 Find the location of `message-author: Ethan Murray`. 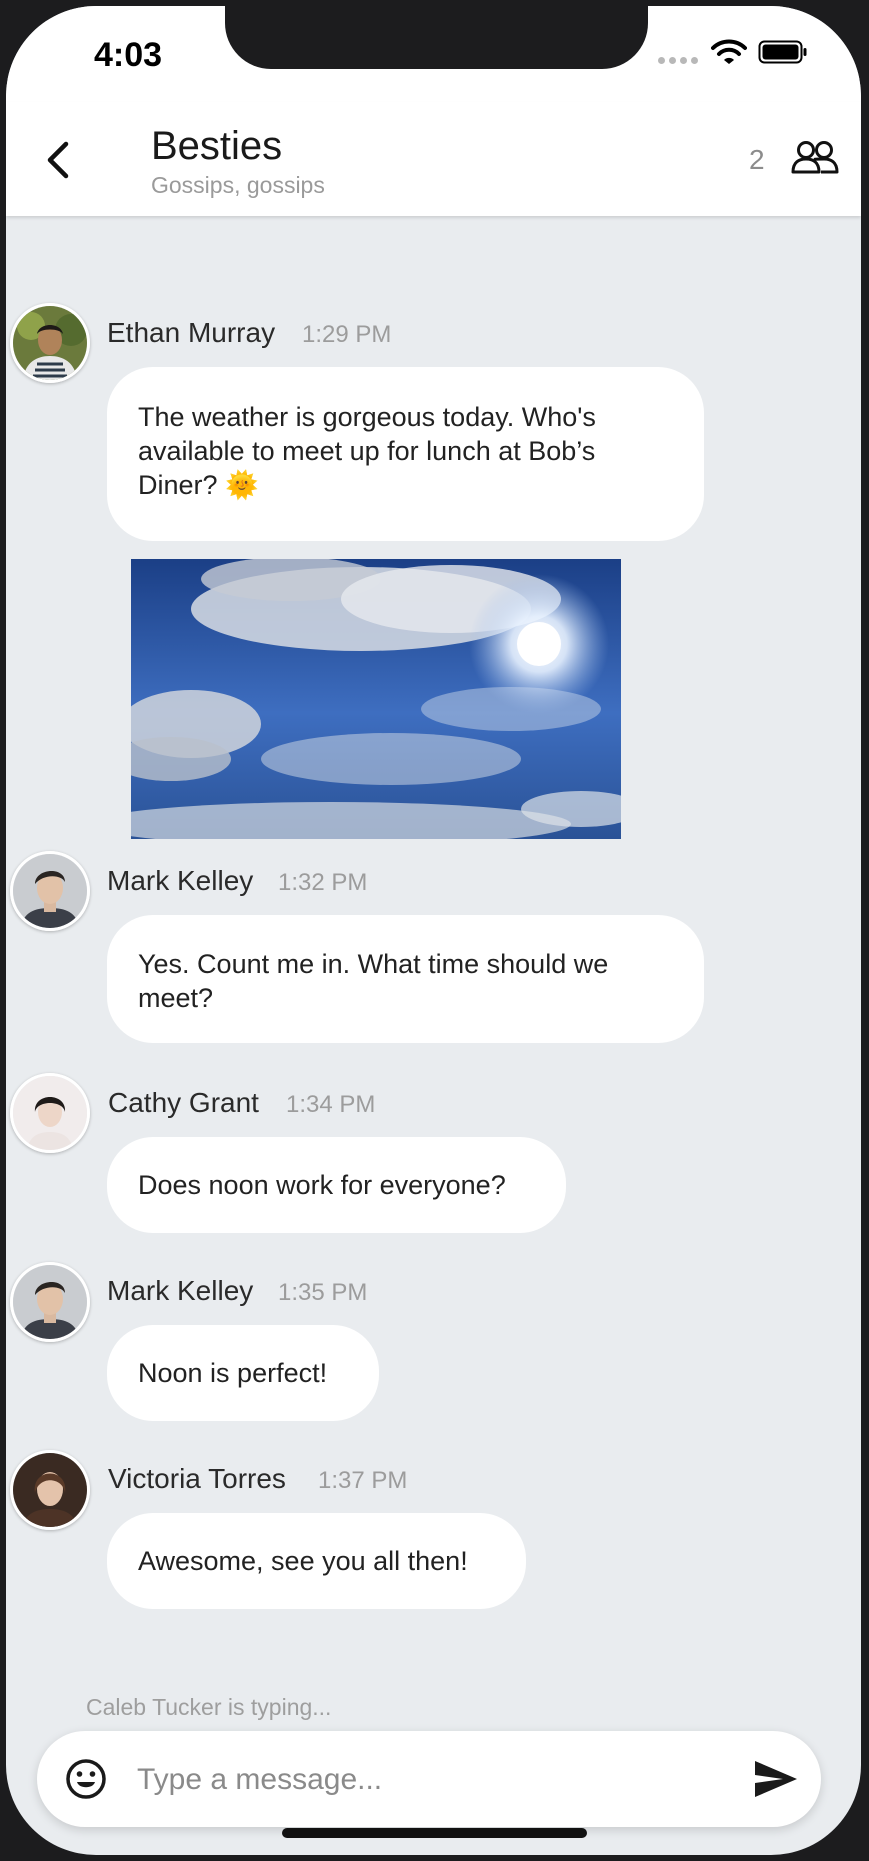

message-author: Ethan Murray is located at coordinates (191, 332).